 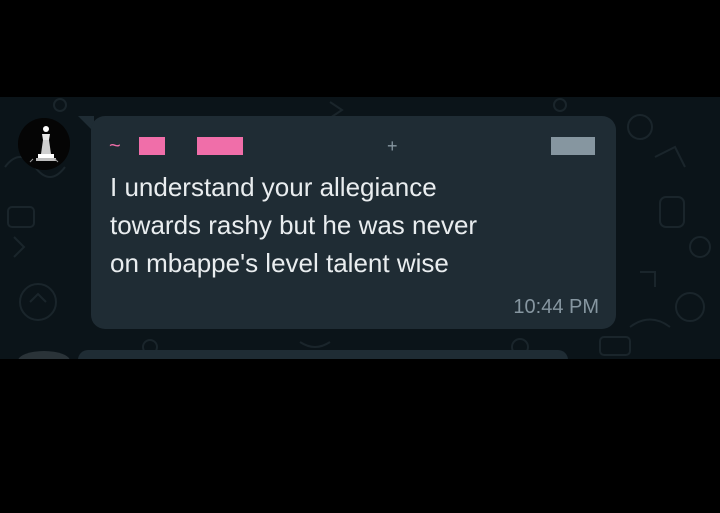 I want to click on sender-row: ~ +, so click(x=354, y=146).